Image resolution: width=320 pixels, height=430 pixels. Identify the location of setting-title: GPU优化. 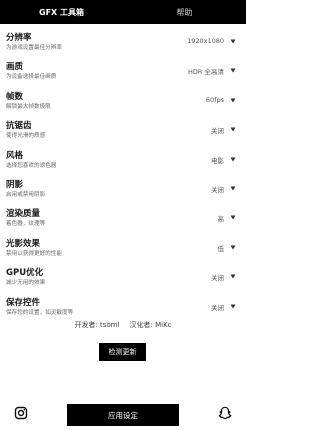
(25, 273).